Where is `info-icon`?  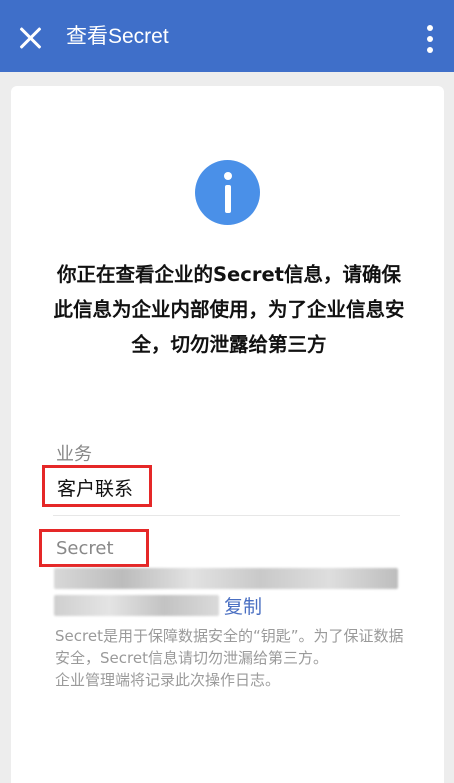
info-icon is located at coordinates (227, 192).